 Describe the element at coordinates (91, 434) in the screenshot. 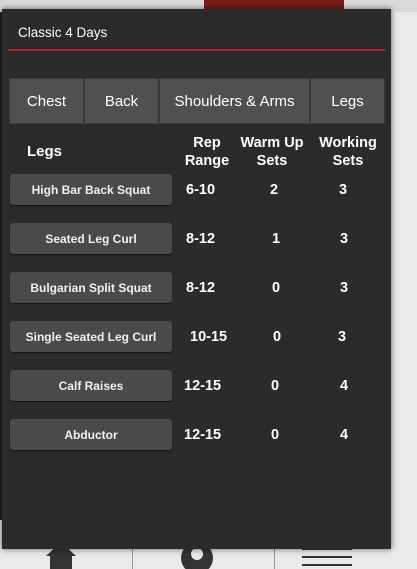

I see `exercise-button: Abductor` at that location.